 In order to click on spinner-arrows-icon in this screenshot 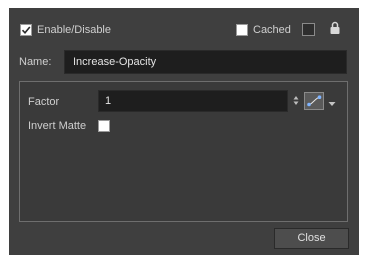, I will do `click(296, 102)`.